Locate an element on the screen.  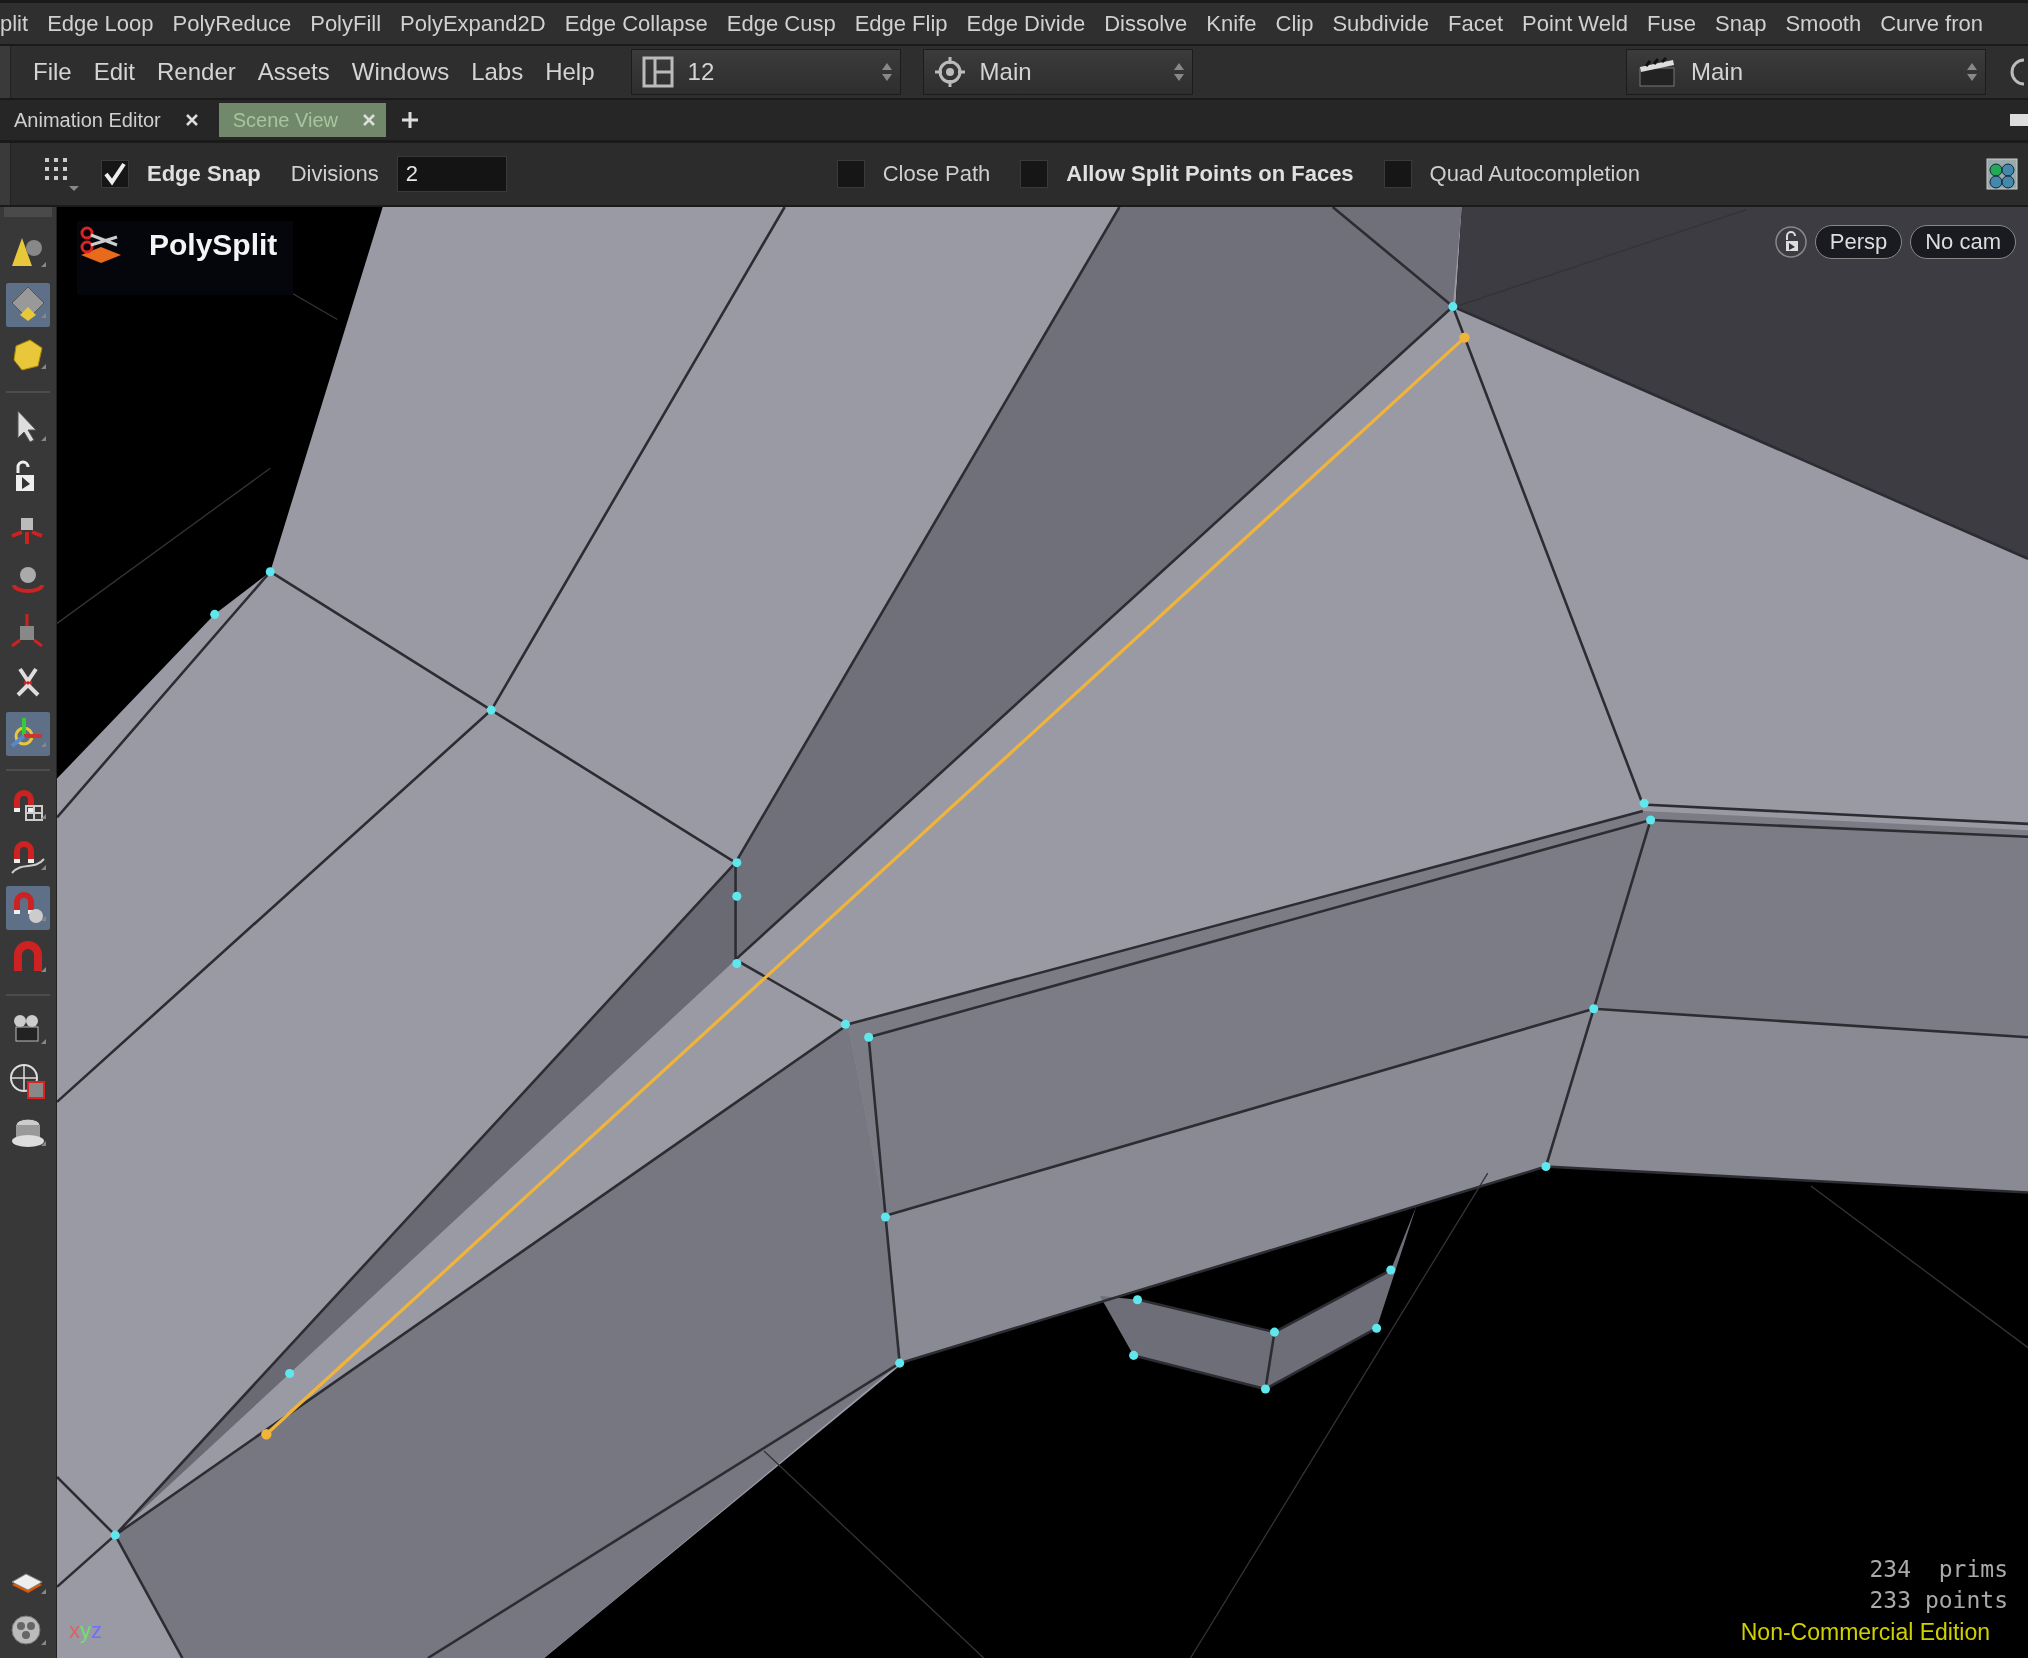
toolbar-collapse-handle is located at coordinates (28, 212).